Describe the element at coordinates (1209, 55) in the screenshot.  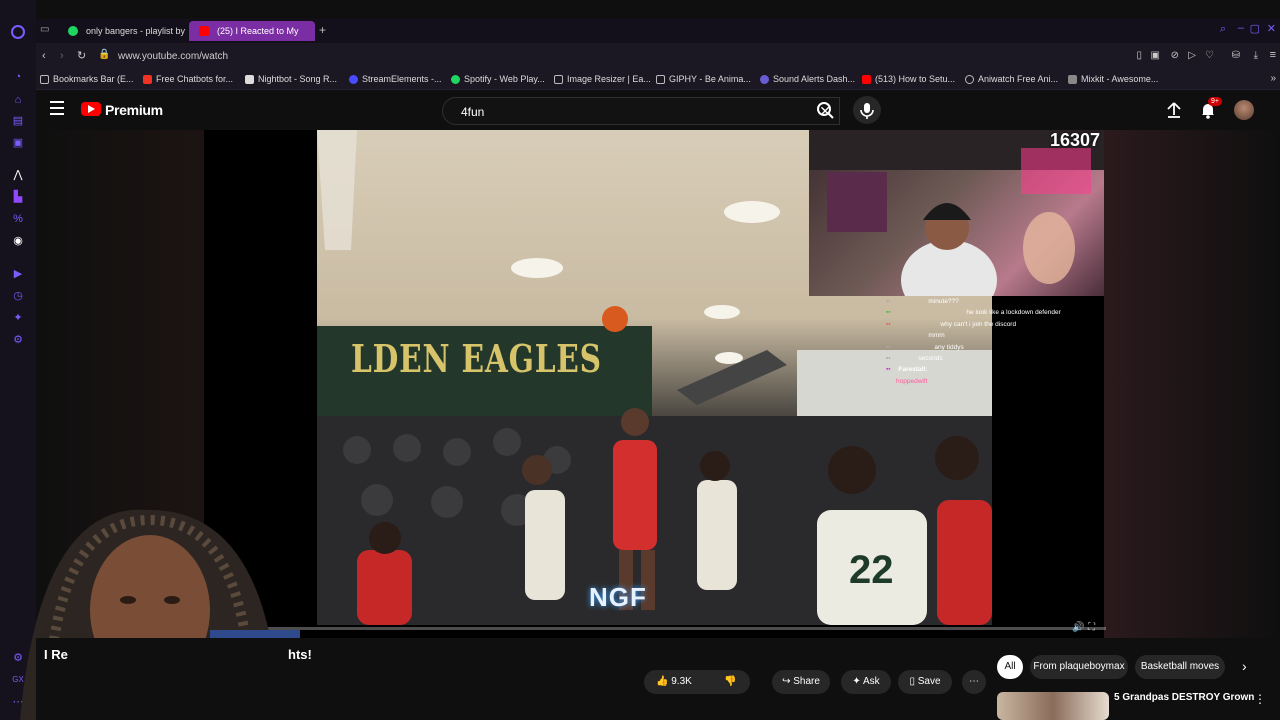
I see `heart-icon: ♡` at that location.